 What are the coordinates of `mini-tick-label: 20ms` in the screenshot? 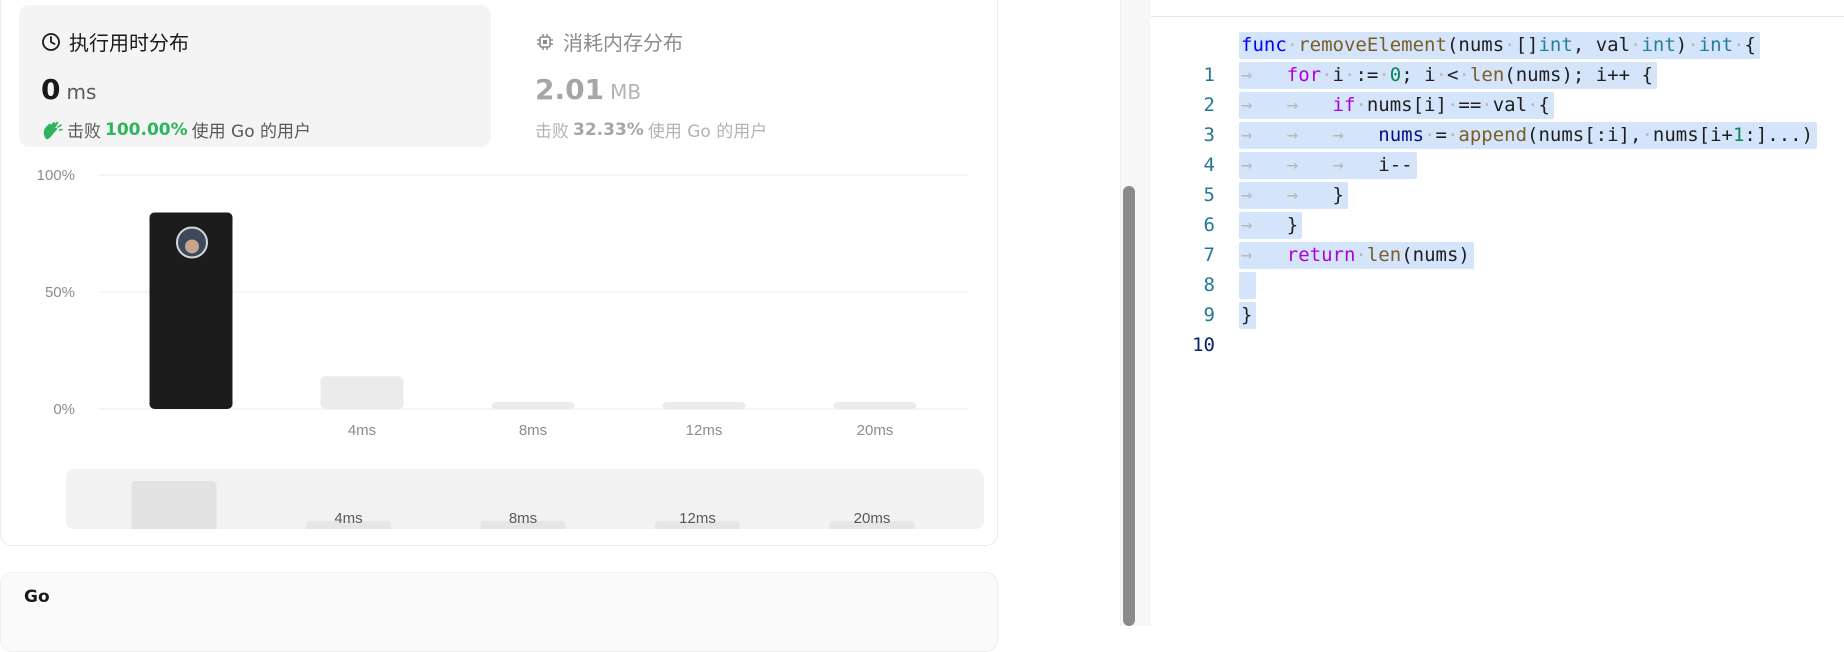 It's located at (872, 518).